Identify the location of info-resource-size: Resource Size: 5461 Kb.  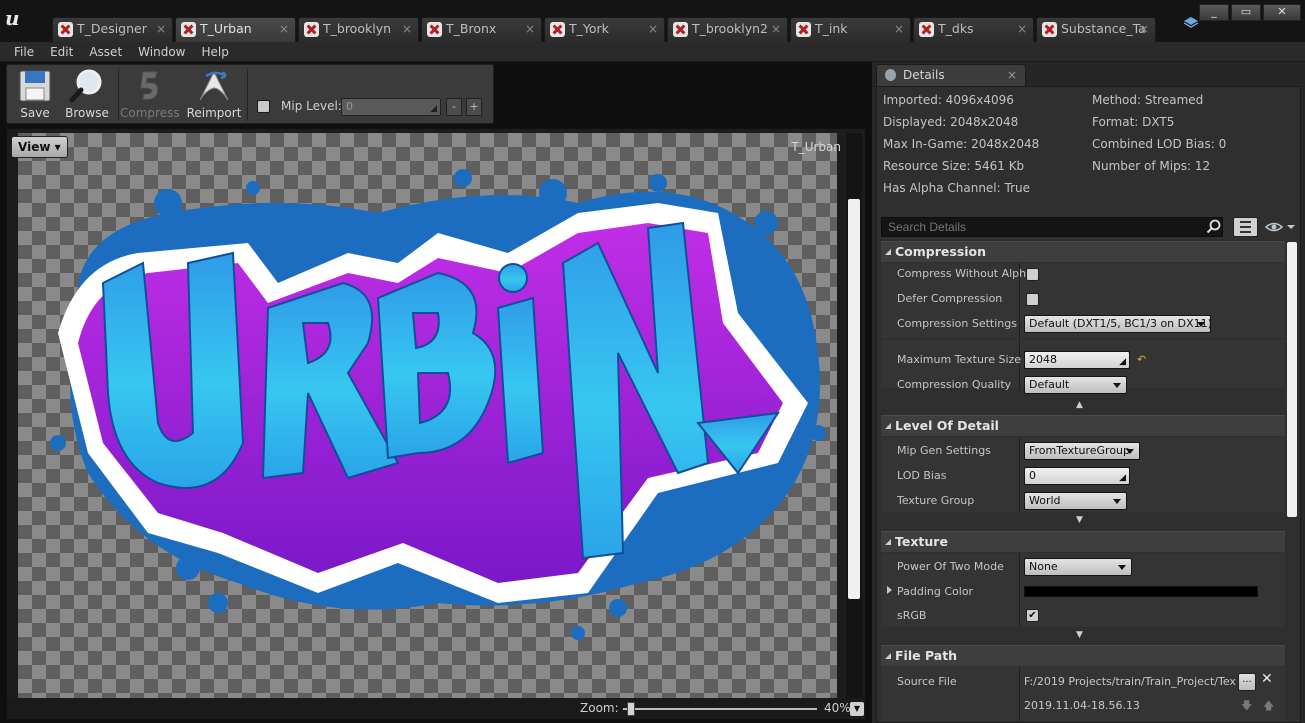
(954, 166).